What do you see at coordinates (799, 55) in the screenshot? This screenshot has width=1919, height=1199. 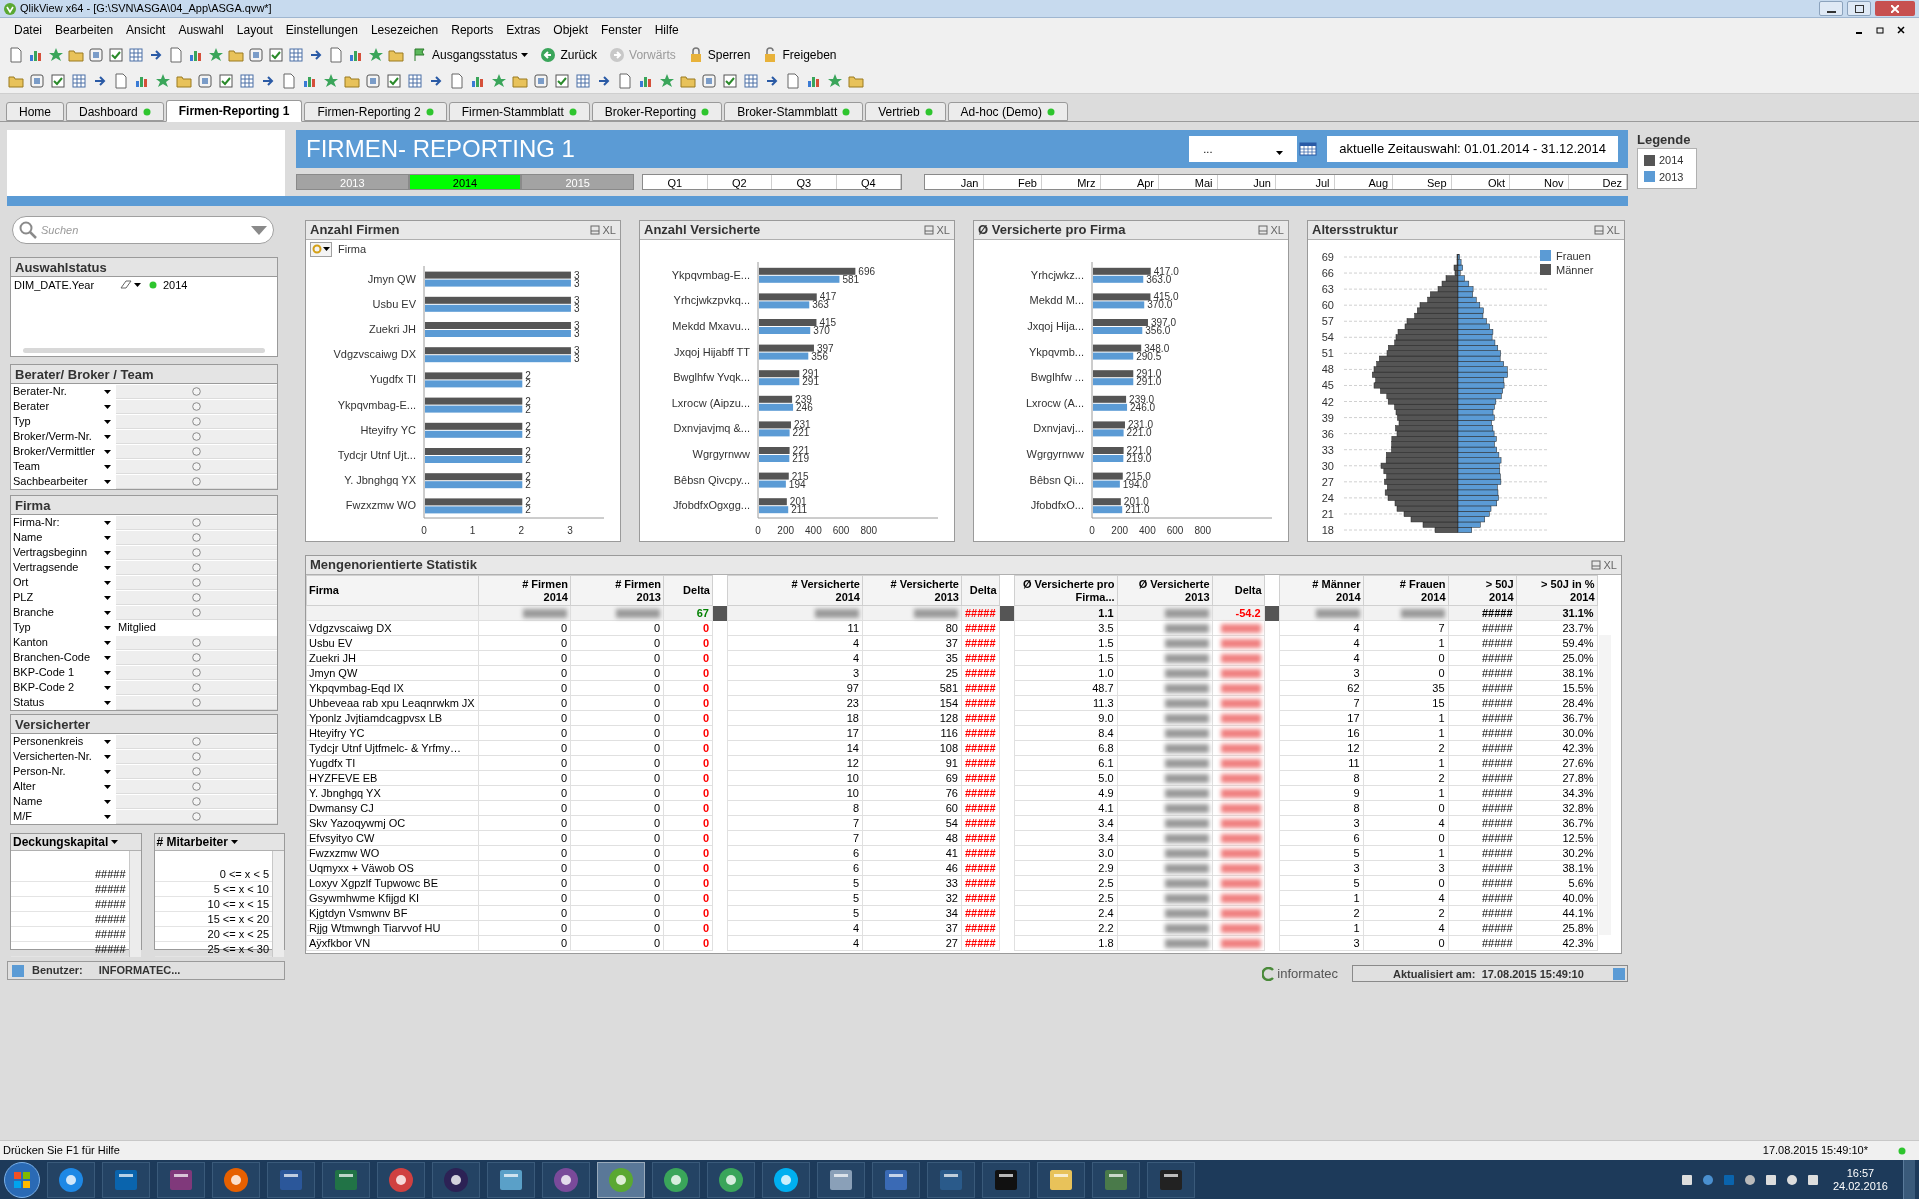 I see `toolbar-button: Freigeben` at bounding box center [799, 55].